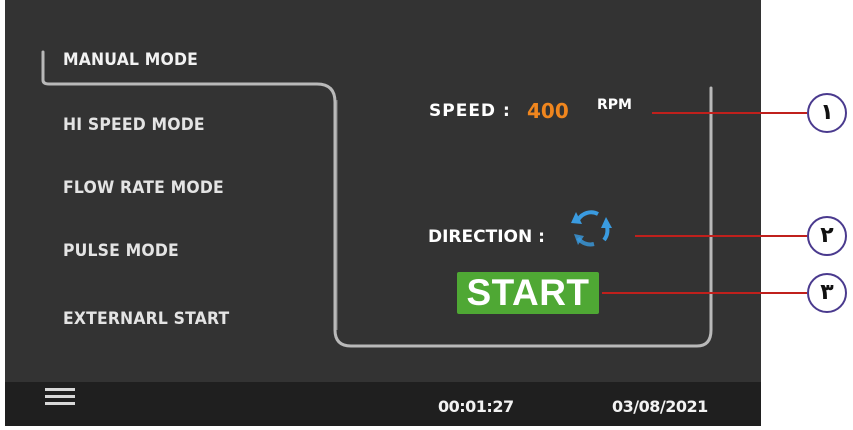  Describe the element at coordinates (146, 319) in the screenshot. I see `menu-item-external-start: EXTERNARL START` at that location.